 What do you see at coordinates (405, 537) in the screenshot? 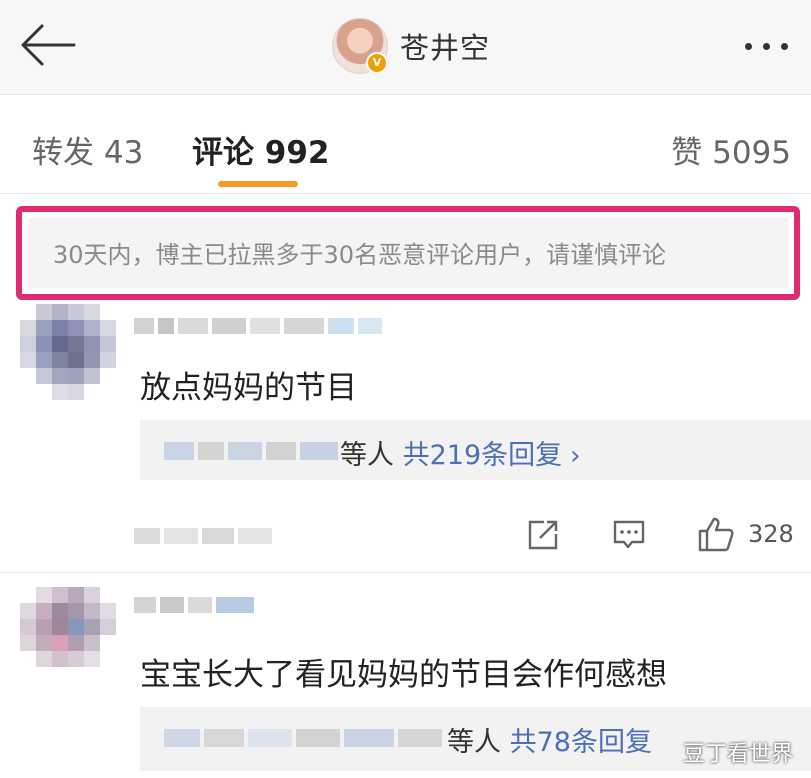
I see `comment-actions: 328` at bounding box center [405, 537].